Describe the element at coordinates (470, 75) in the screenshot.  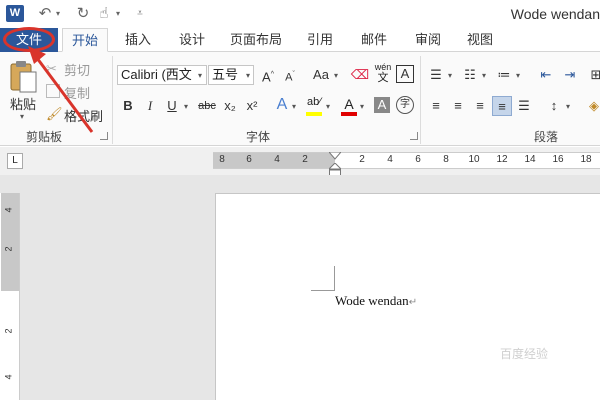
I see `numbering-icon: ☷` at that location.